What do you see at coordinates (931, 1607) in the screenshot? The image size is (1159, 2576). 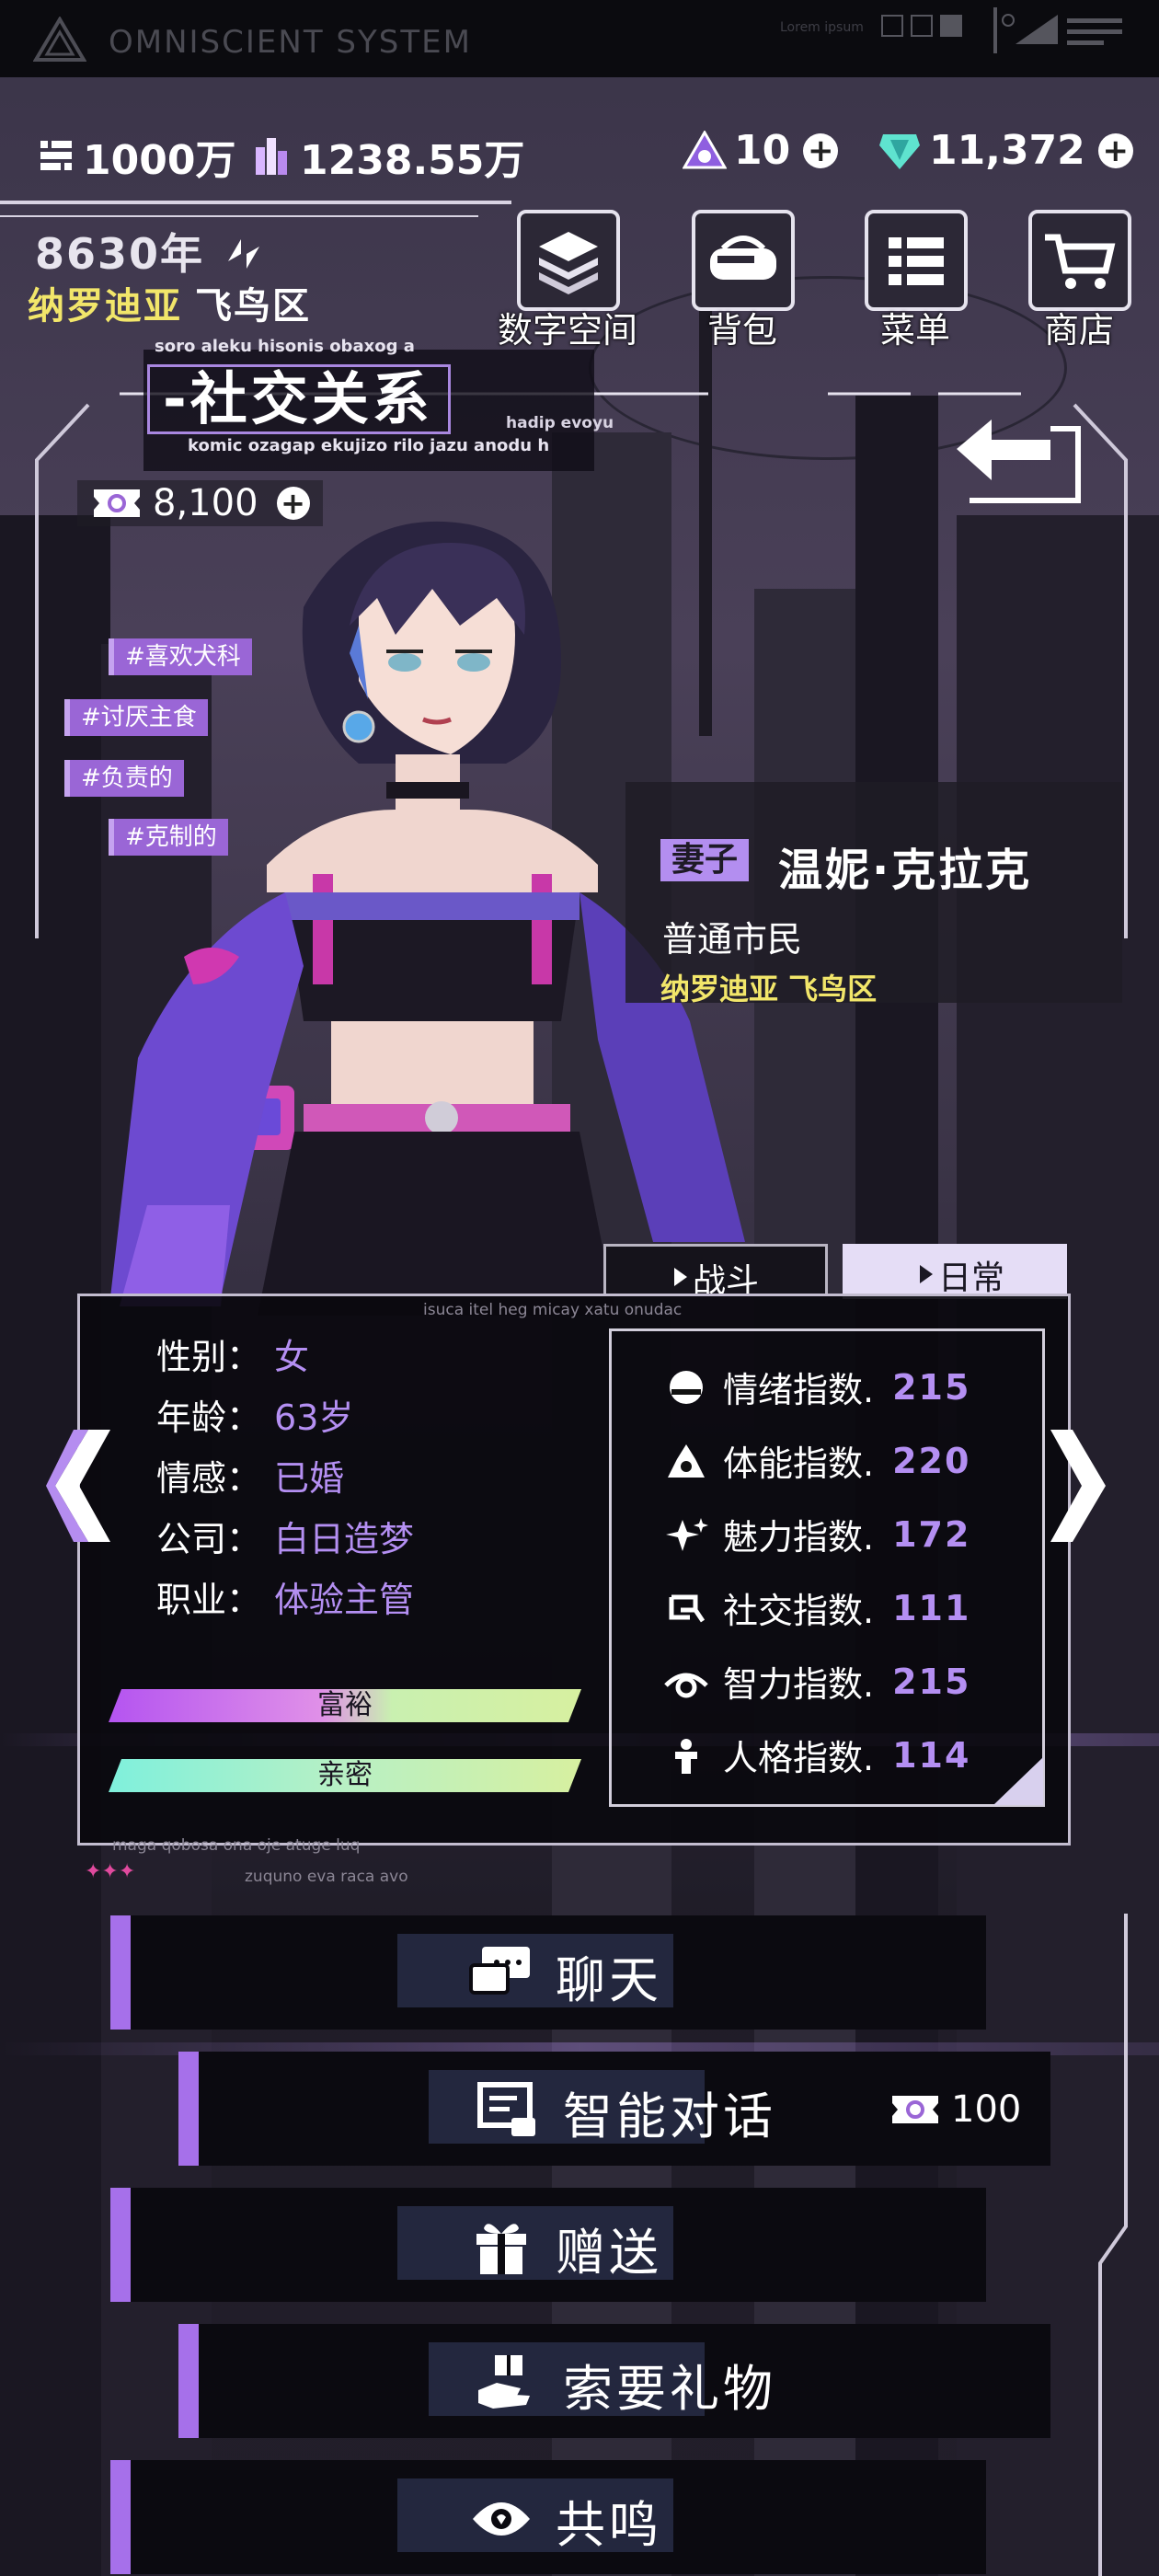 I see `stat-value: 111` at bounding box center [931, 1607].